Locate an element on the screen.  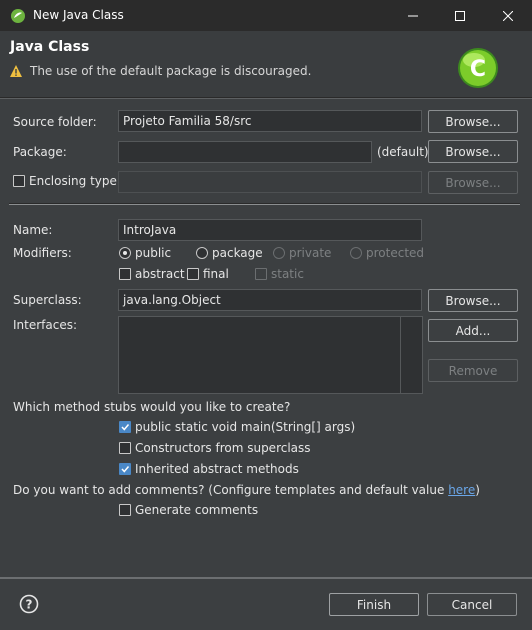
maximize-icon is located at coordinates (460, 15).